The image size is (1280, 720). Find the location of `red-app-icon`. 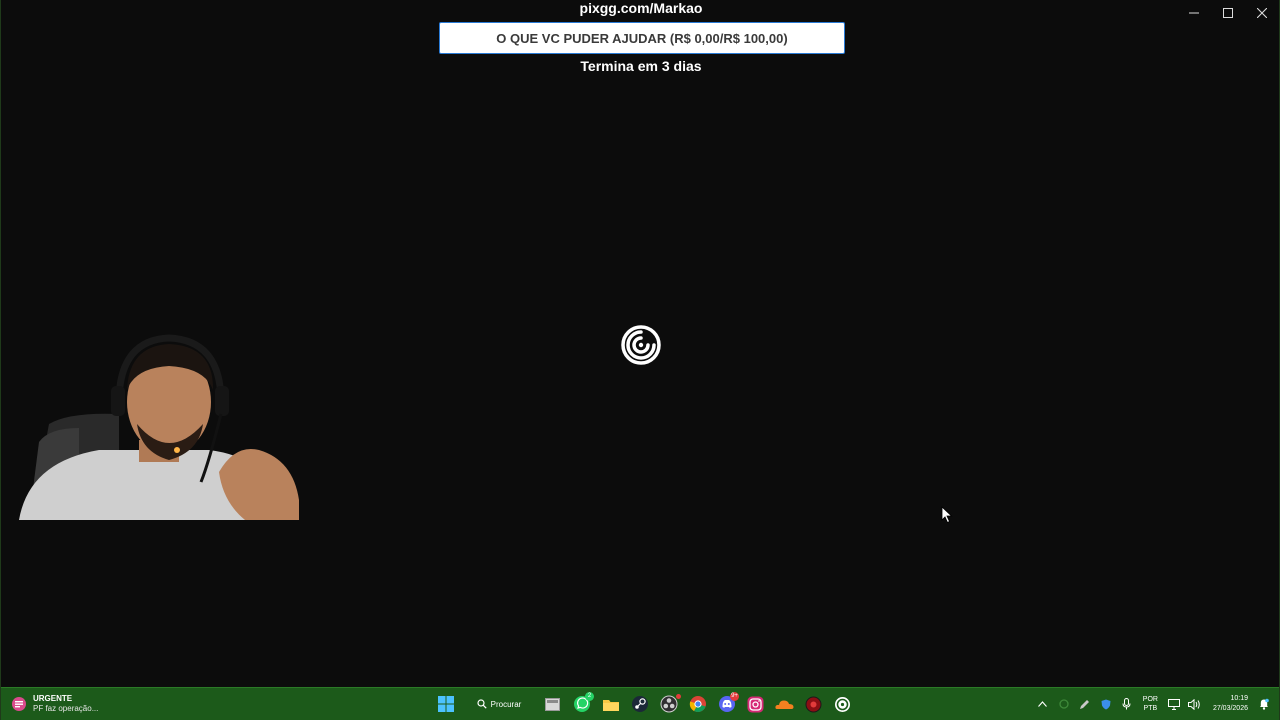

red-app-icon is located at coordinates (813, 704).